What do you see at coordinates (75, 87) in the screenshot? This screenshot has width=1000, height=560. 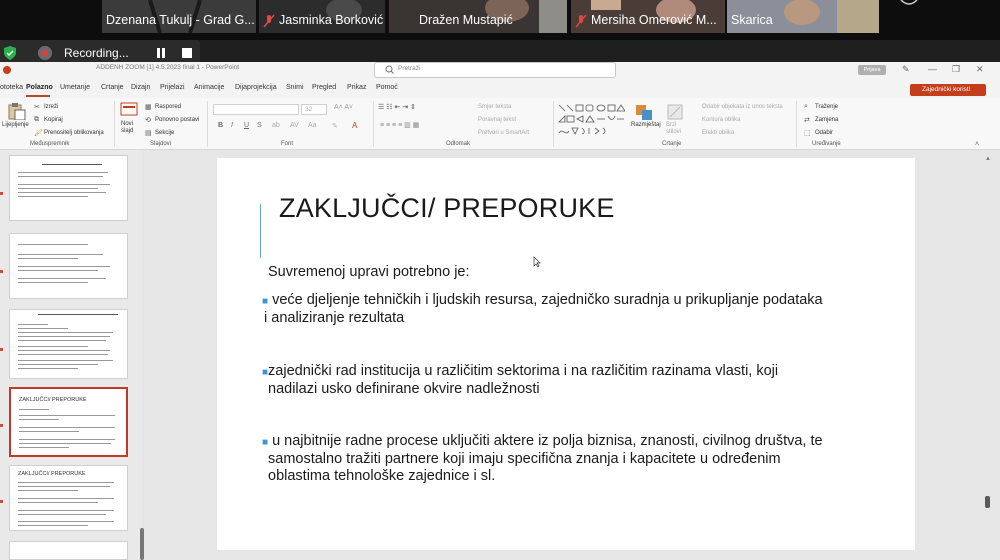 I see `tab-insert: Umetanje` at bounding box center [75, 87].